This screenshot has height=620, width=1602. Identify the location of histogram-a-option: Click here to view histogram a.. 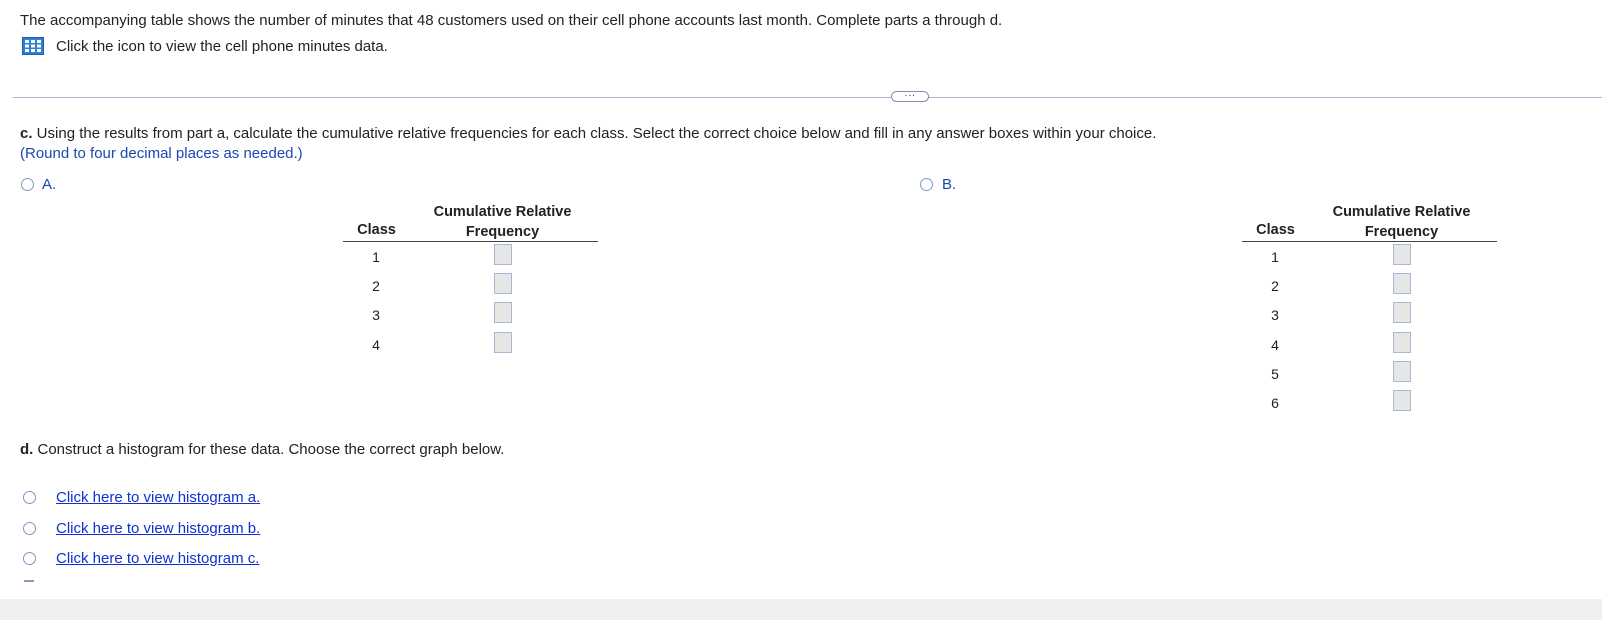
(141, 497).